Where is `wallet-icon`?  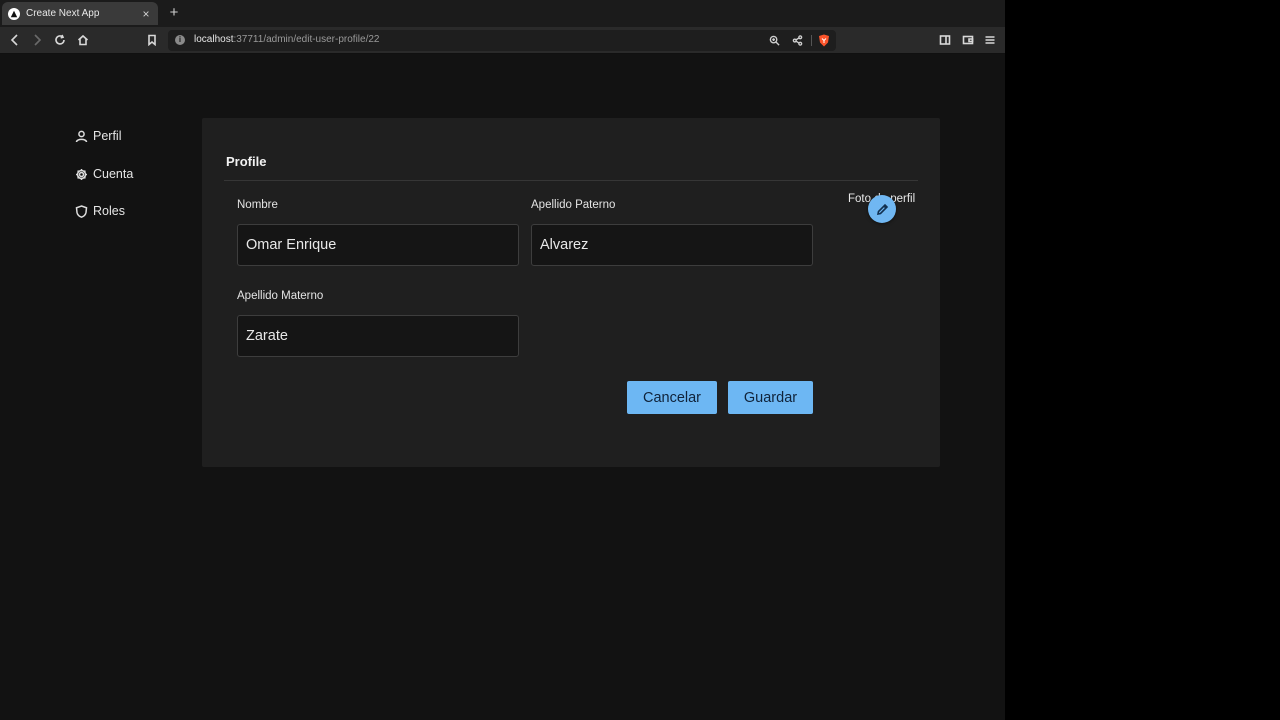
wallet-icon is located at coordinates (968, 40).